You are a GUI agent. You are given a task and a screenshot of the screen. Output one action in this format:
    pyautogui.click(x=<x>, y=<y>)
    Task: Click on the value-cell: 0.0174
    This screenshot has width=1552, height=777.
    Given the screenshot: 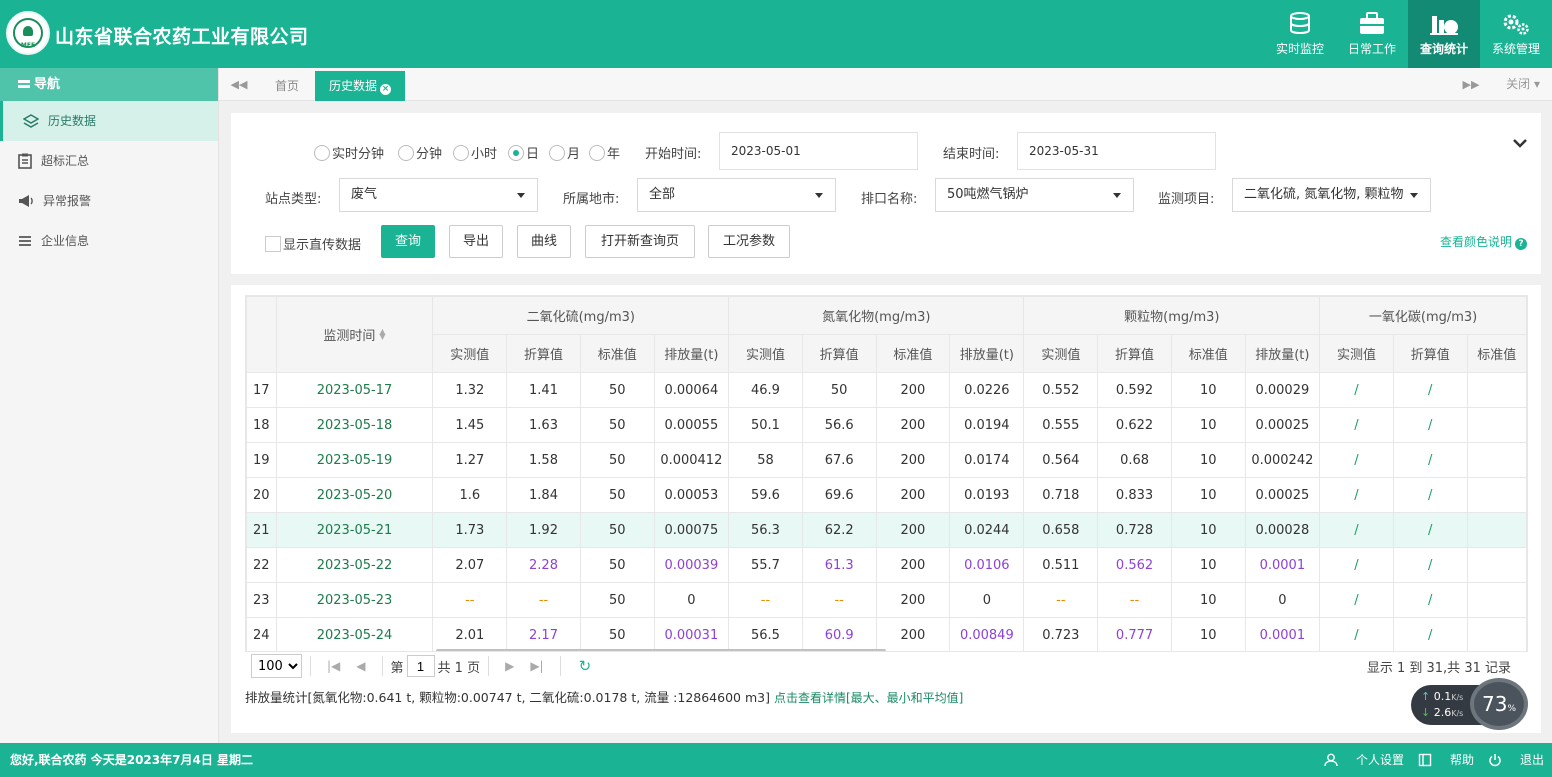 What is the action you would take?
    pyautogui.click(x=987, y=460)
    